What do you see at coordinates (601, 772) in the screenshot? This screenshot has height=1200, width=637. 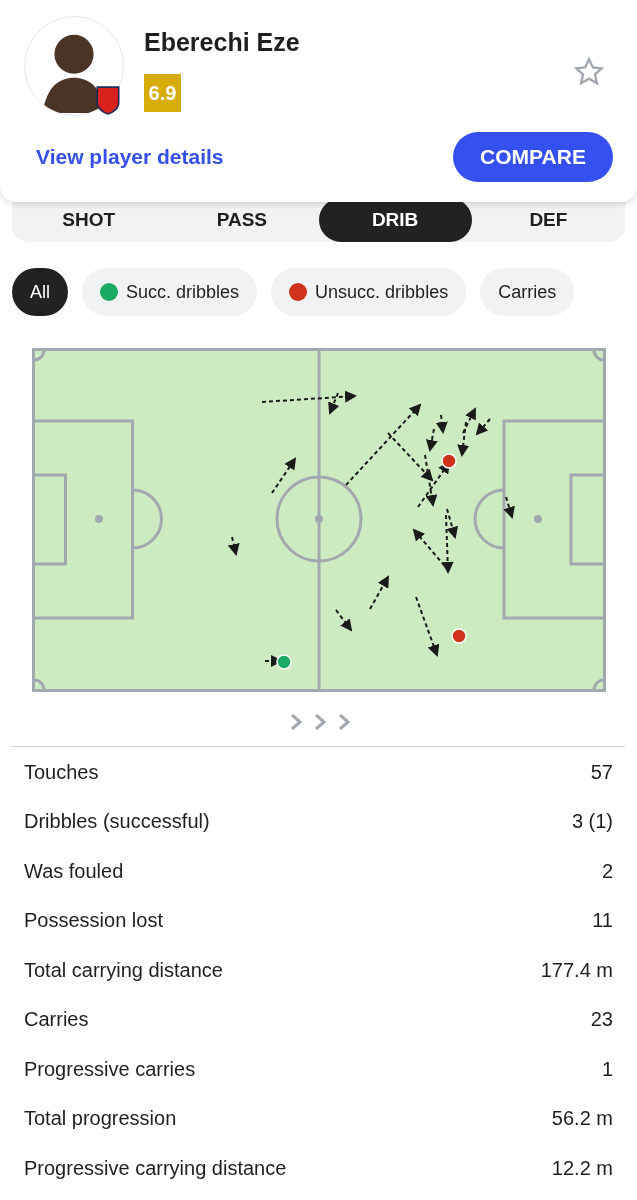 I see `stat-value: 57` at bounding box center [601, 772].